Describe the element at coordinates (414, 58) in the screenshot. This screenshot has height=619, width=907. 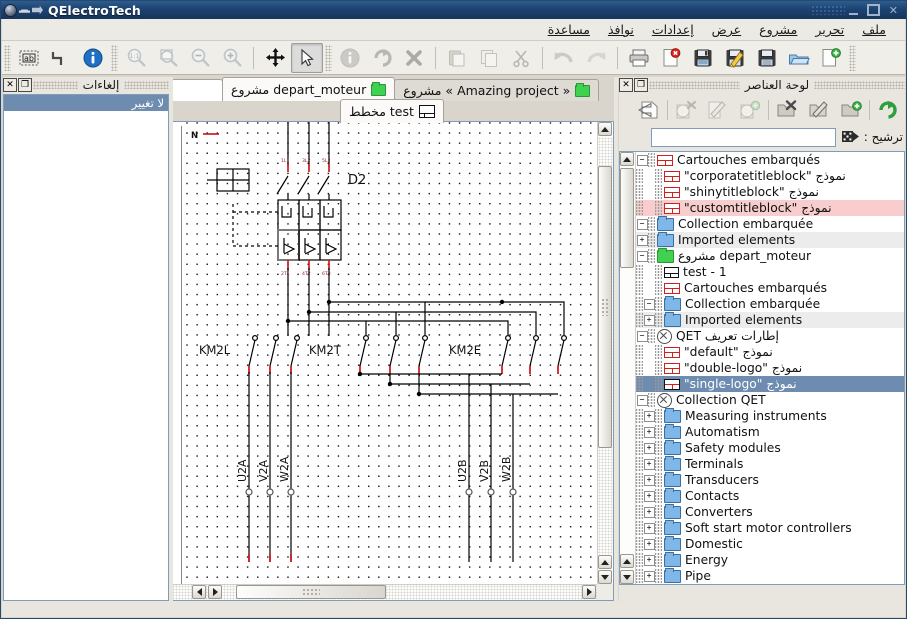
I see `delete-button` at that location.